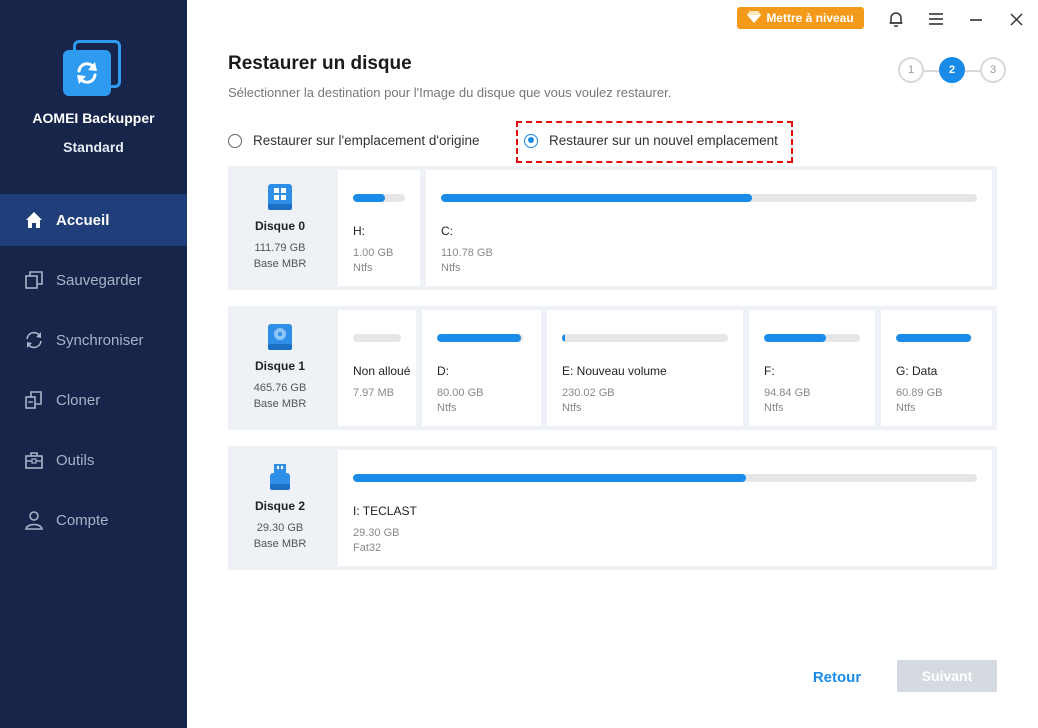 The width and height of the screenshot is (1038, 728). I want to click on sidebar-item-accueil: Accueil, so click(93, 220).